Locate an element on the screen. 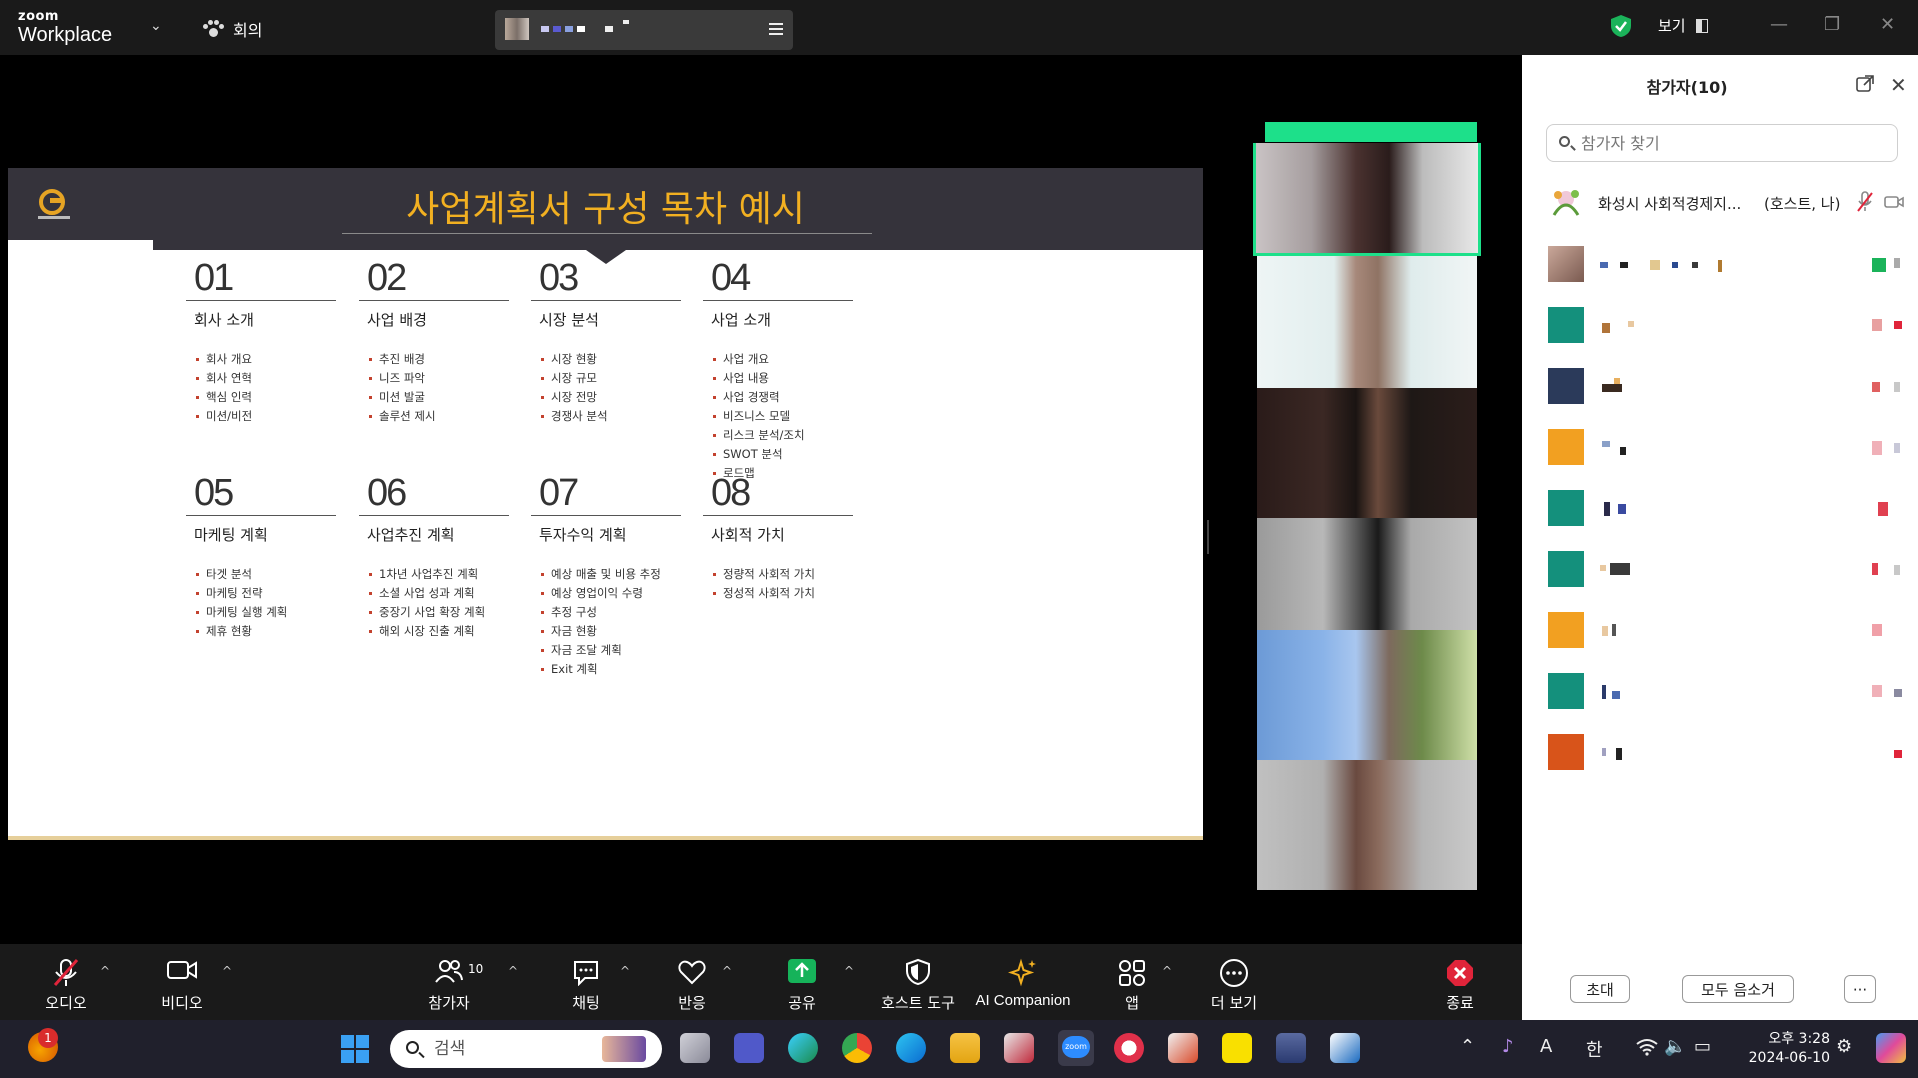 The width and height of the screenshot is (1918, 1078). participants-button: 10 참가자 is located at coordinates (449, 982).